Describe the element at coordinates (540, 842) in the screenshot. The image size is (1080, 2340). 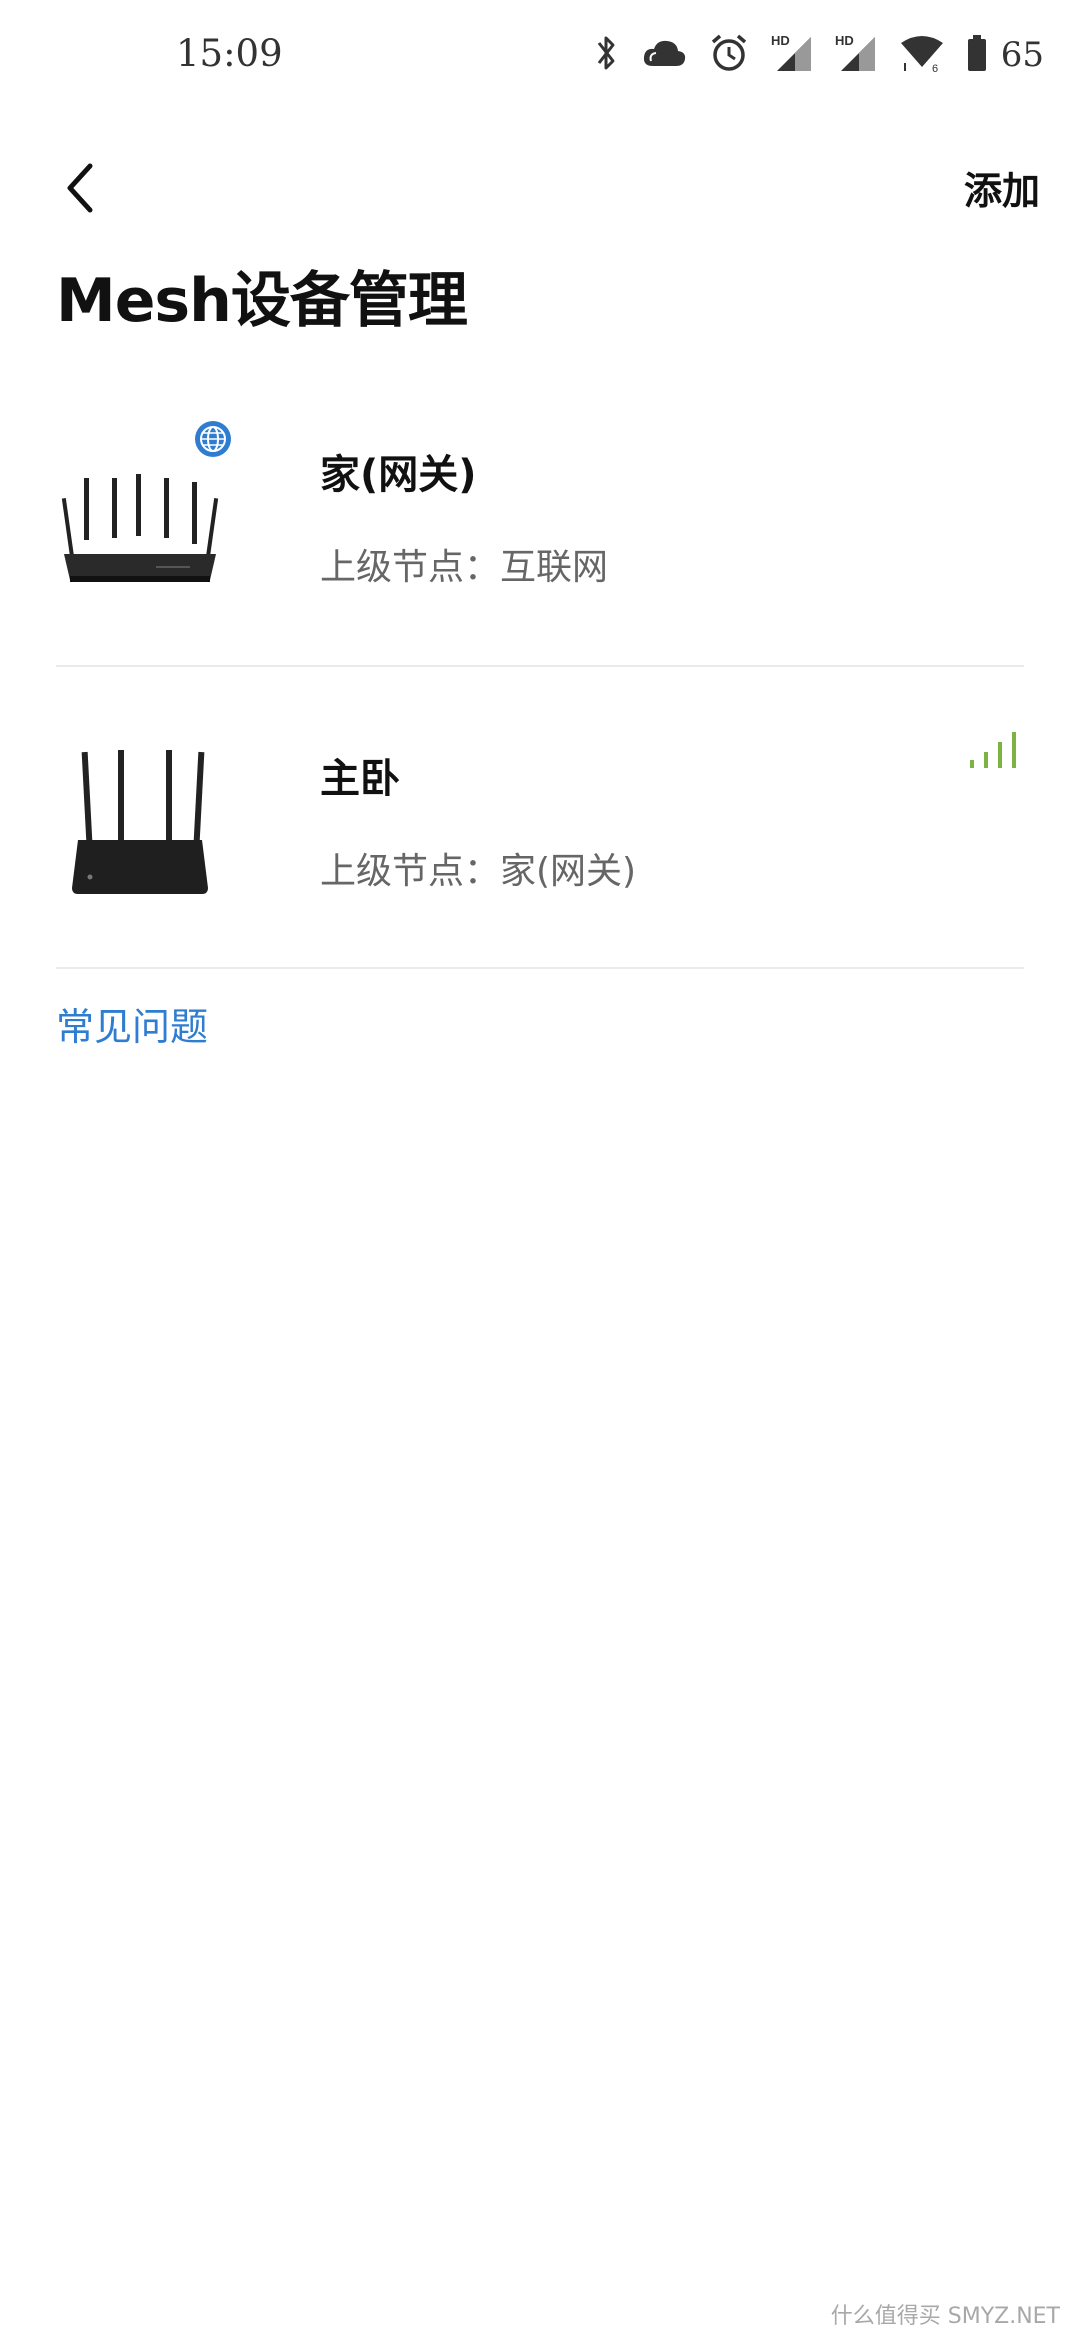
I see `device-item-master-bedroom: 主卧 上级节点：家(网关)` at that location.